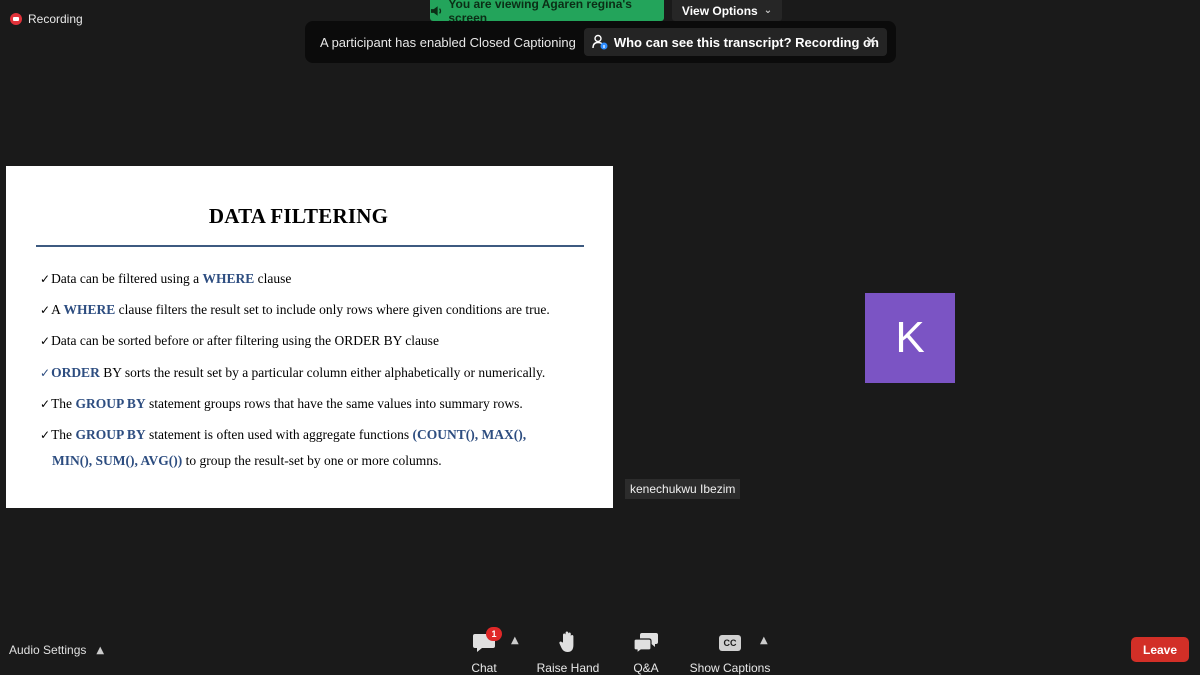 Image resolution: width=1200 pixels, height=675 pixels. Describe the element at coordinates (646, 668) in the screenshot. I see `qa-label: Q&A` at that location.